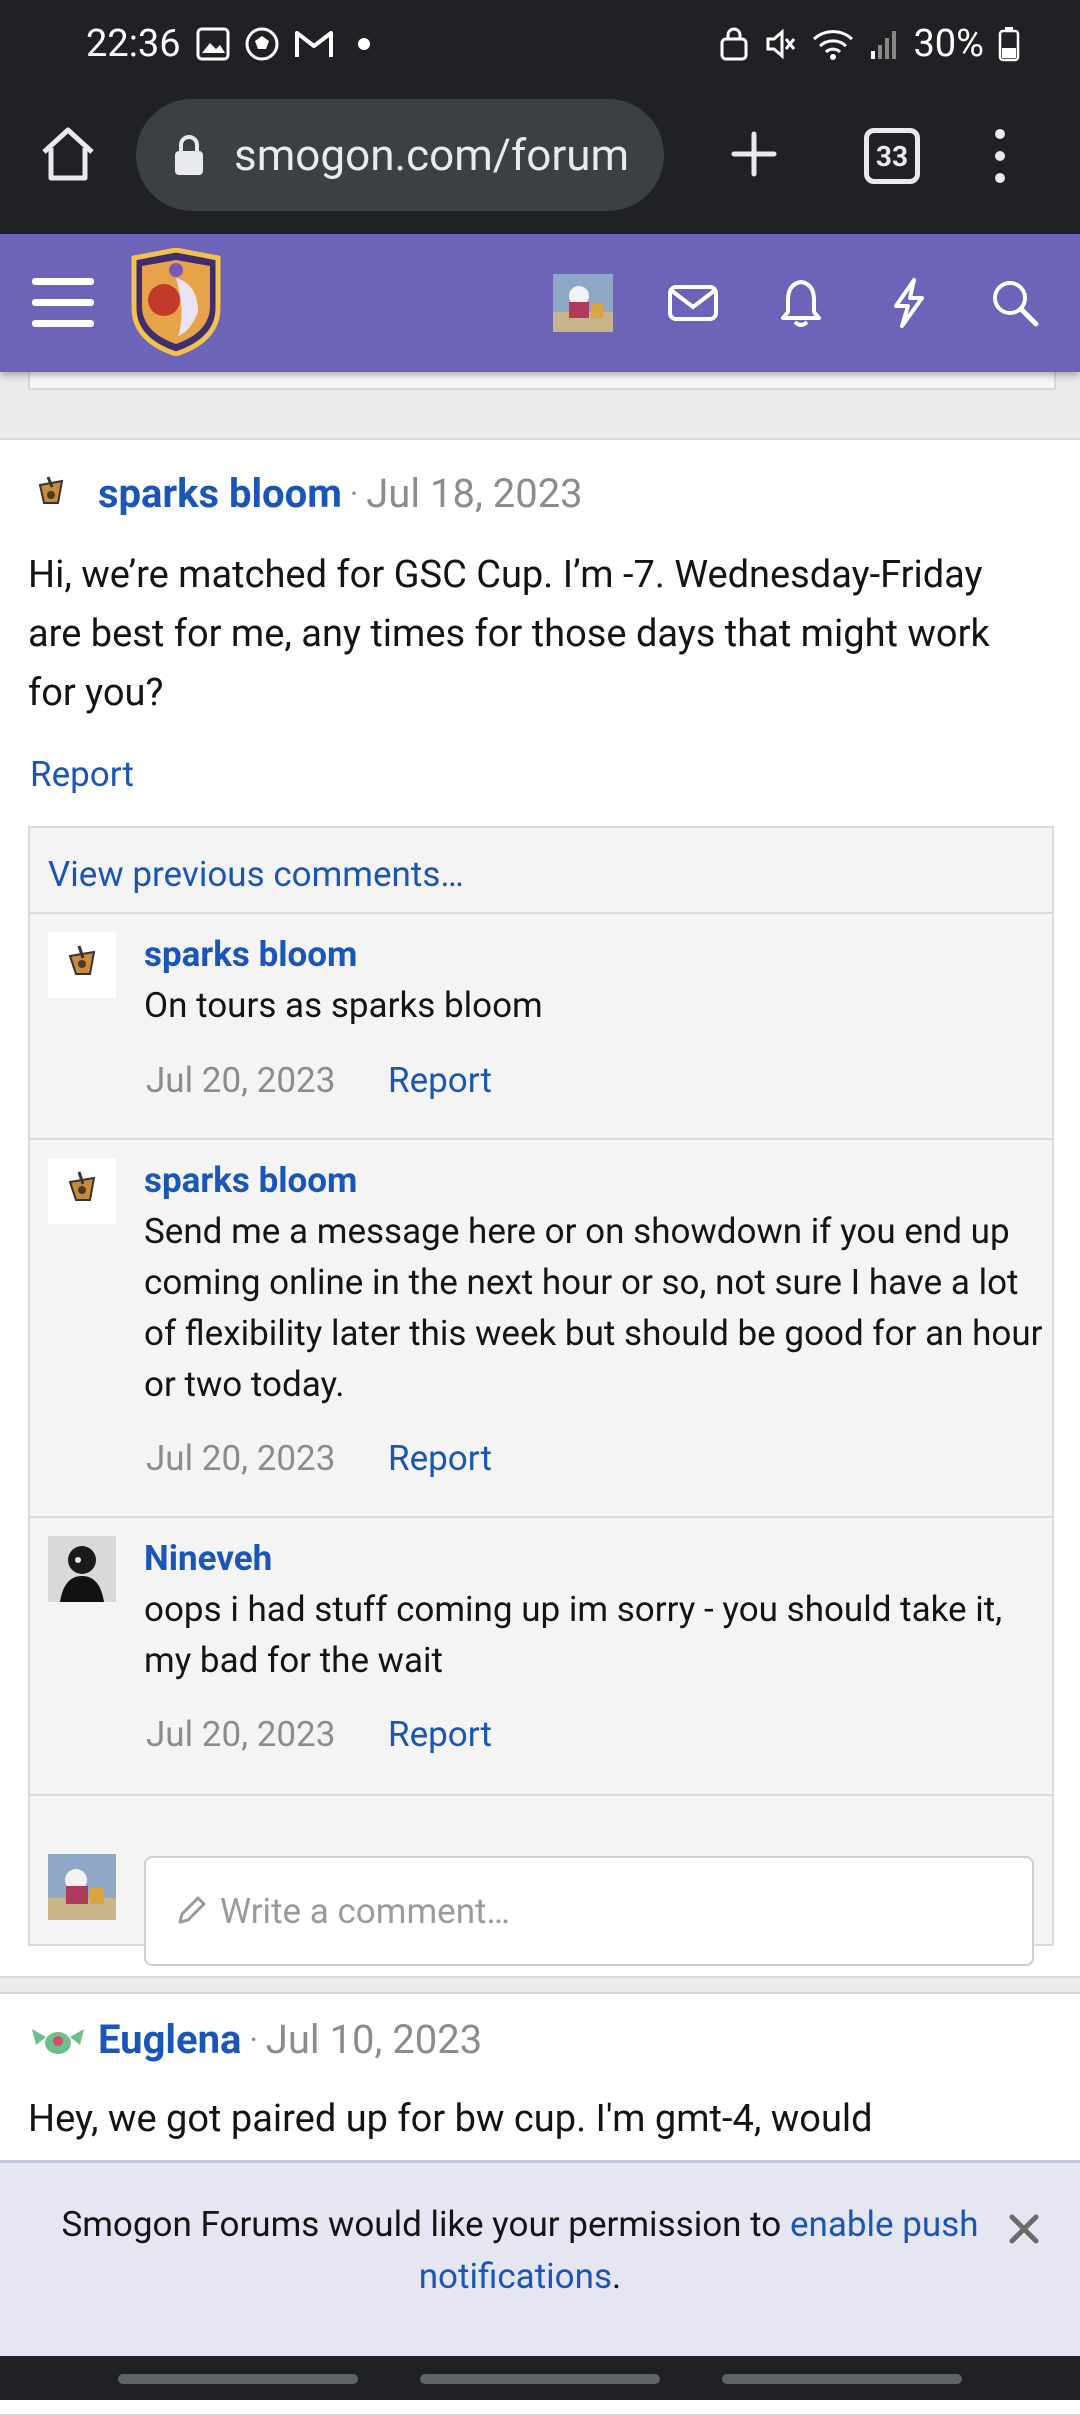  I want to click on post-header: sparks bloom · Jul 18, 2023, so click(305, 493).